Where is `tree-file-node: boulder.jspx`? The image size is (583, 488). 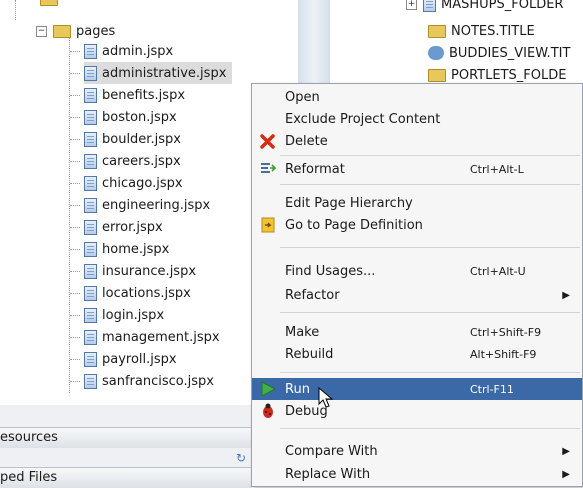
tree-file-node: boulder.jspx is located at coordinates (135, 139).